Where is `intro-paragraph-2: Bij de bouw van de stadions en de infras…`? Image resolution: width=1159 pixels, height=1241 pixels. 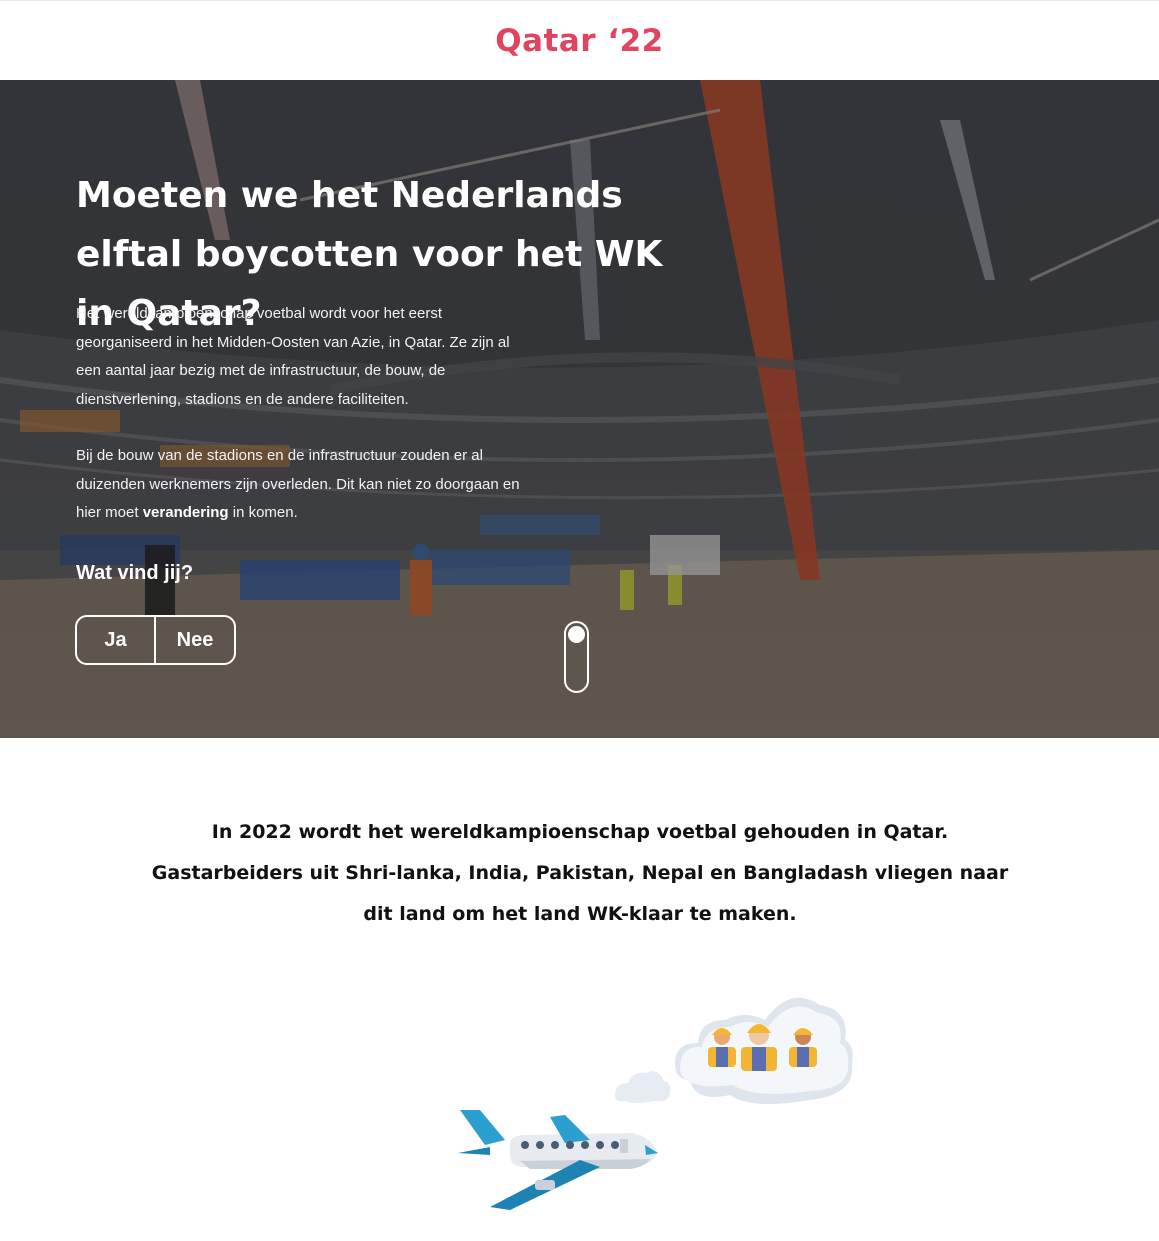 intro-paragraph-2: Bij de bouw van de stadions en de infras… is located at coordinates (298, 484).